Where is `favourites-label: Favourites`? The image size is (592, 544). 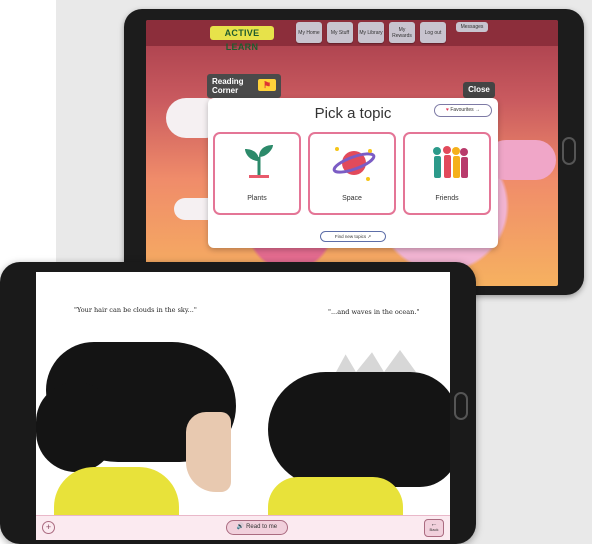 favourites-label: Favourites is located at coordinates (462, 110).